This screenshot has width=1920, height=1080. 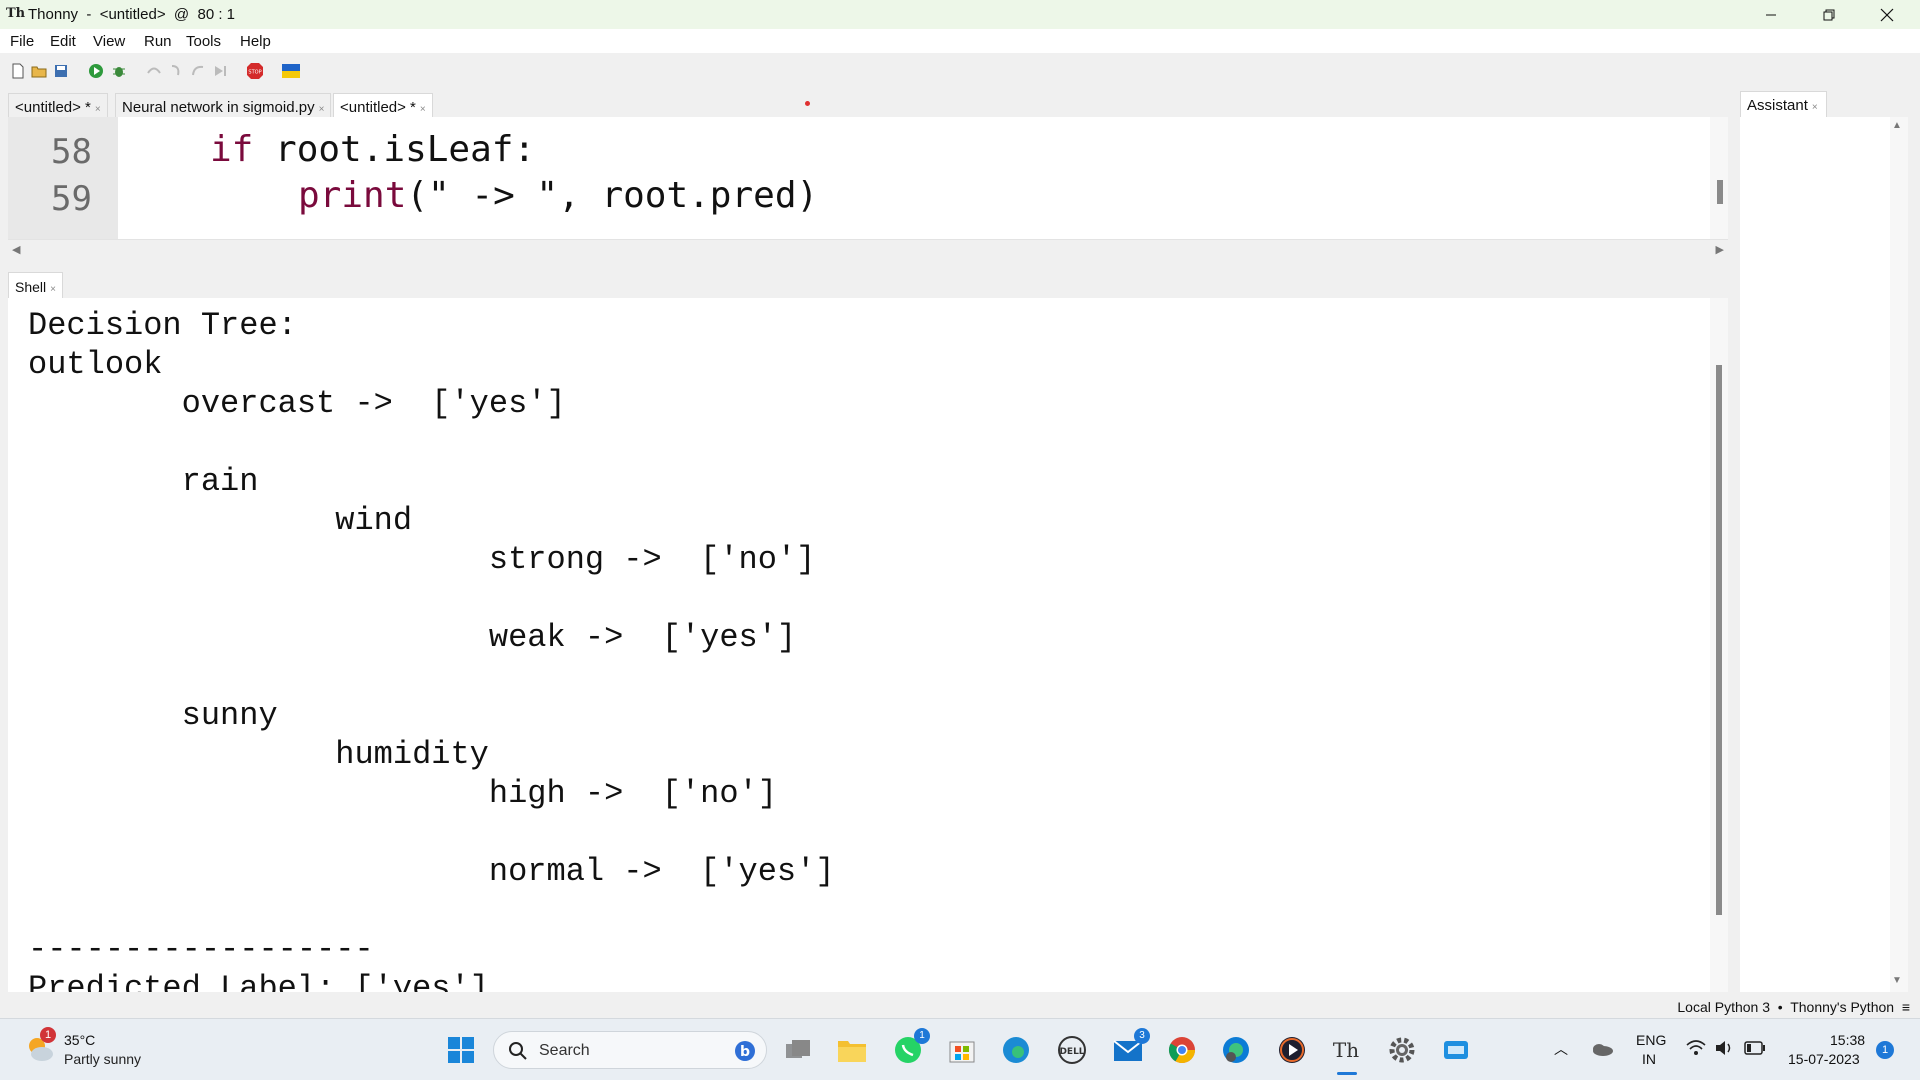 I want to click on language-bottom: IN, so click(x=1649, y=1059).